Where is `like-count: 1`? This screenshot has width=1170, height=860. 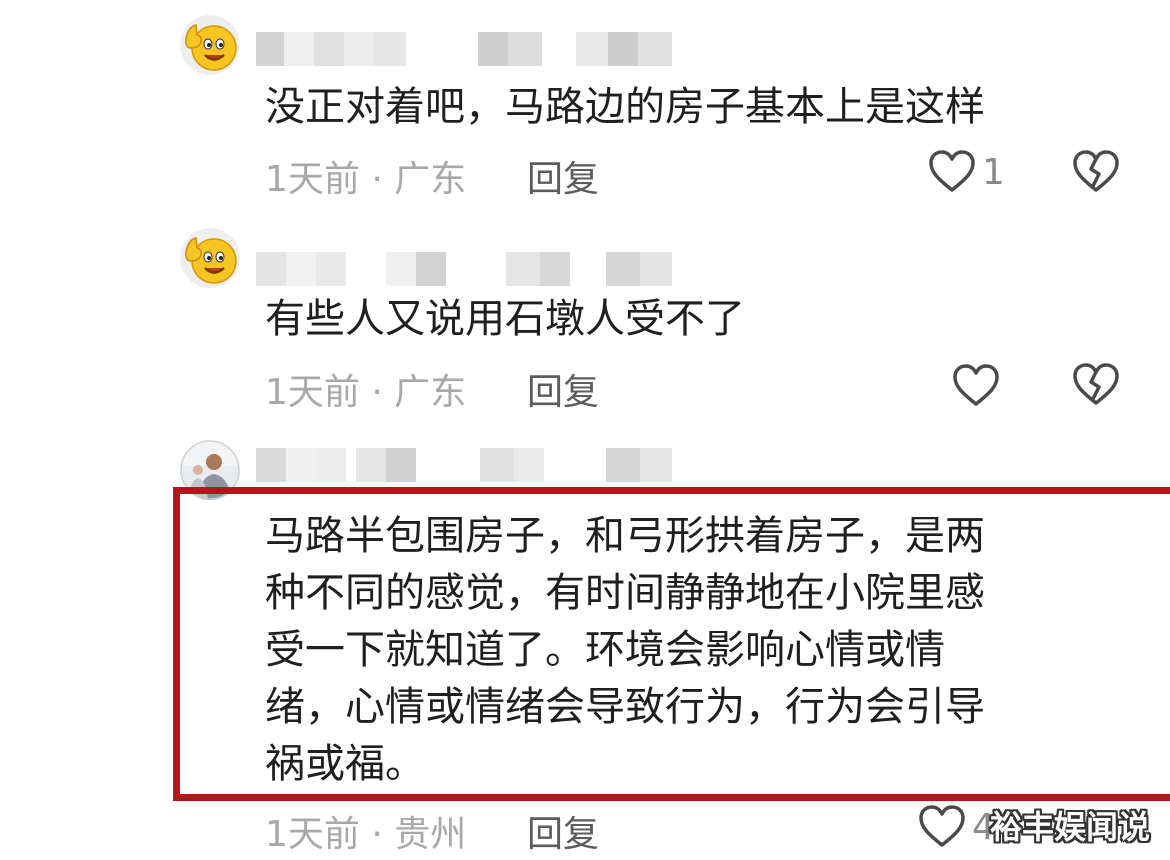
like-count: 1 is located at coordinates (993, 172).